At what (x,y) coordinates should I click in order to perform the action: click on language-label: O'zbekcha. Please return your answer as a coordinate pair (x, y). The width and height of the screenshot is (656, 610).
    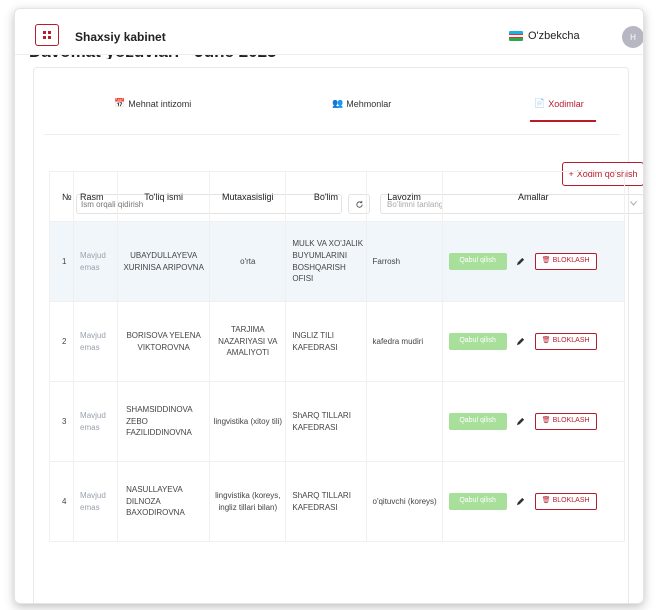
    Looking at the image, I should click on (554, 36).